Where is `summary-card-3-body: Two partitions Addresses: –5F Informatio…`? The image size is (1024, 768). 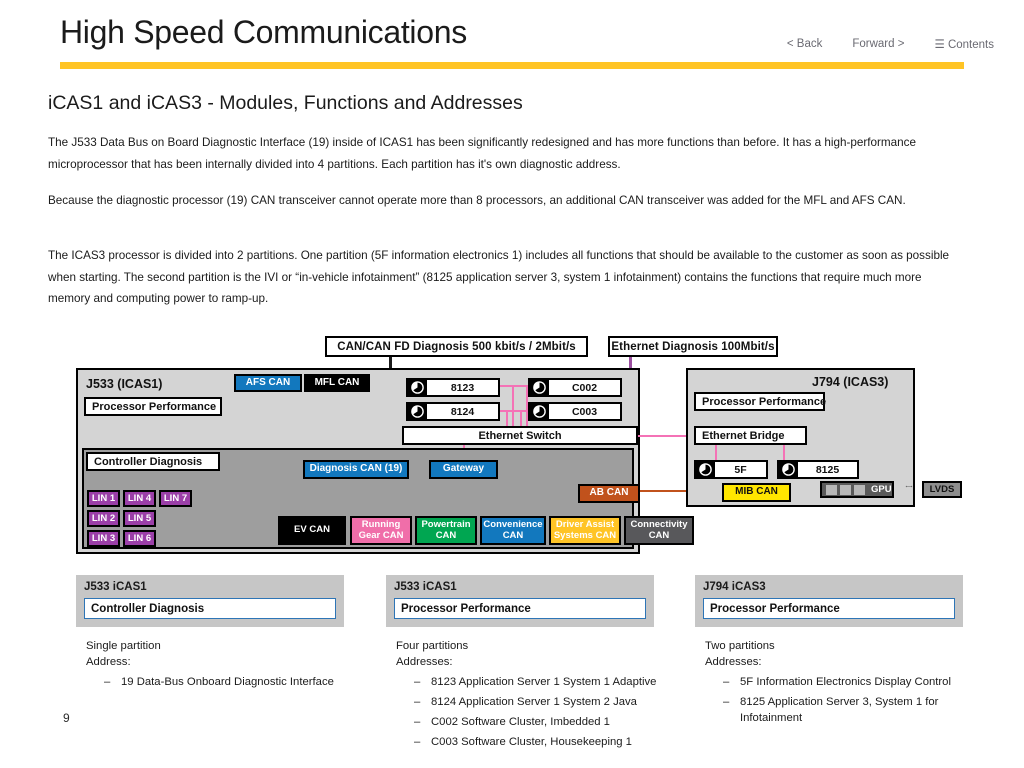
summary-card-3-body: Two partitions Addresses: –5F Informatio… is located at coordinates (839, 682).